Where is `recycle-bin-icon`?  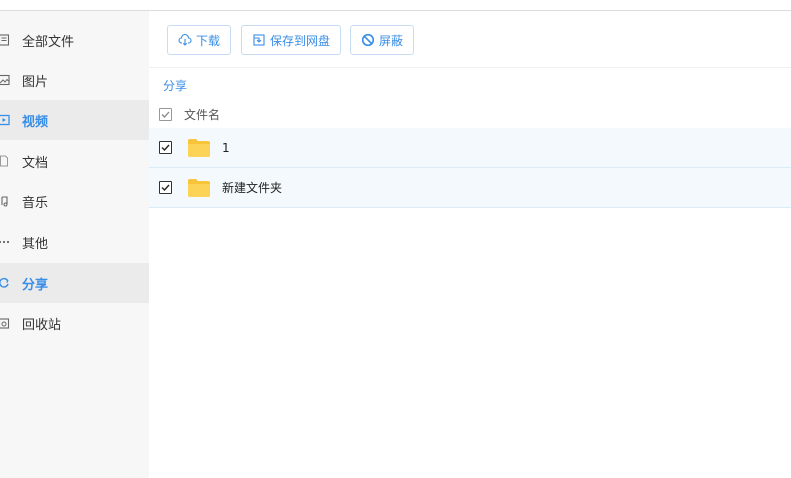
recycle-bin-icon is located at coordinates (5, 323).